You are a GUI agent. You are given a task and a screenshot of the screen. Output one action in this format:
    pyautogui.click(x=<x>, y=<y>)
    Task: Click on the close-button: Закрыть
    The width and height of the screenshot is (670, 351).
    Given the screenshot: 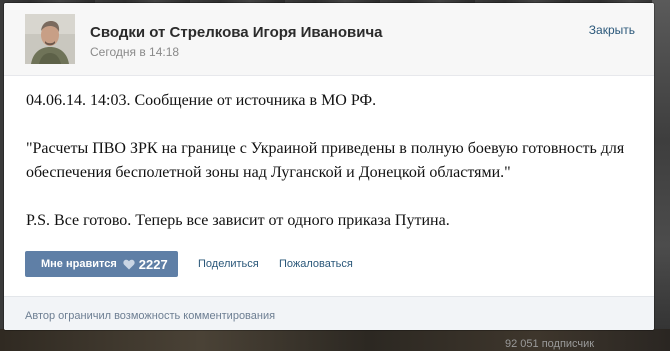 What is the action you would take?
    pyautogui.click(x=612, y=30)
    